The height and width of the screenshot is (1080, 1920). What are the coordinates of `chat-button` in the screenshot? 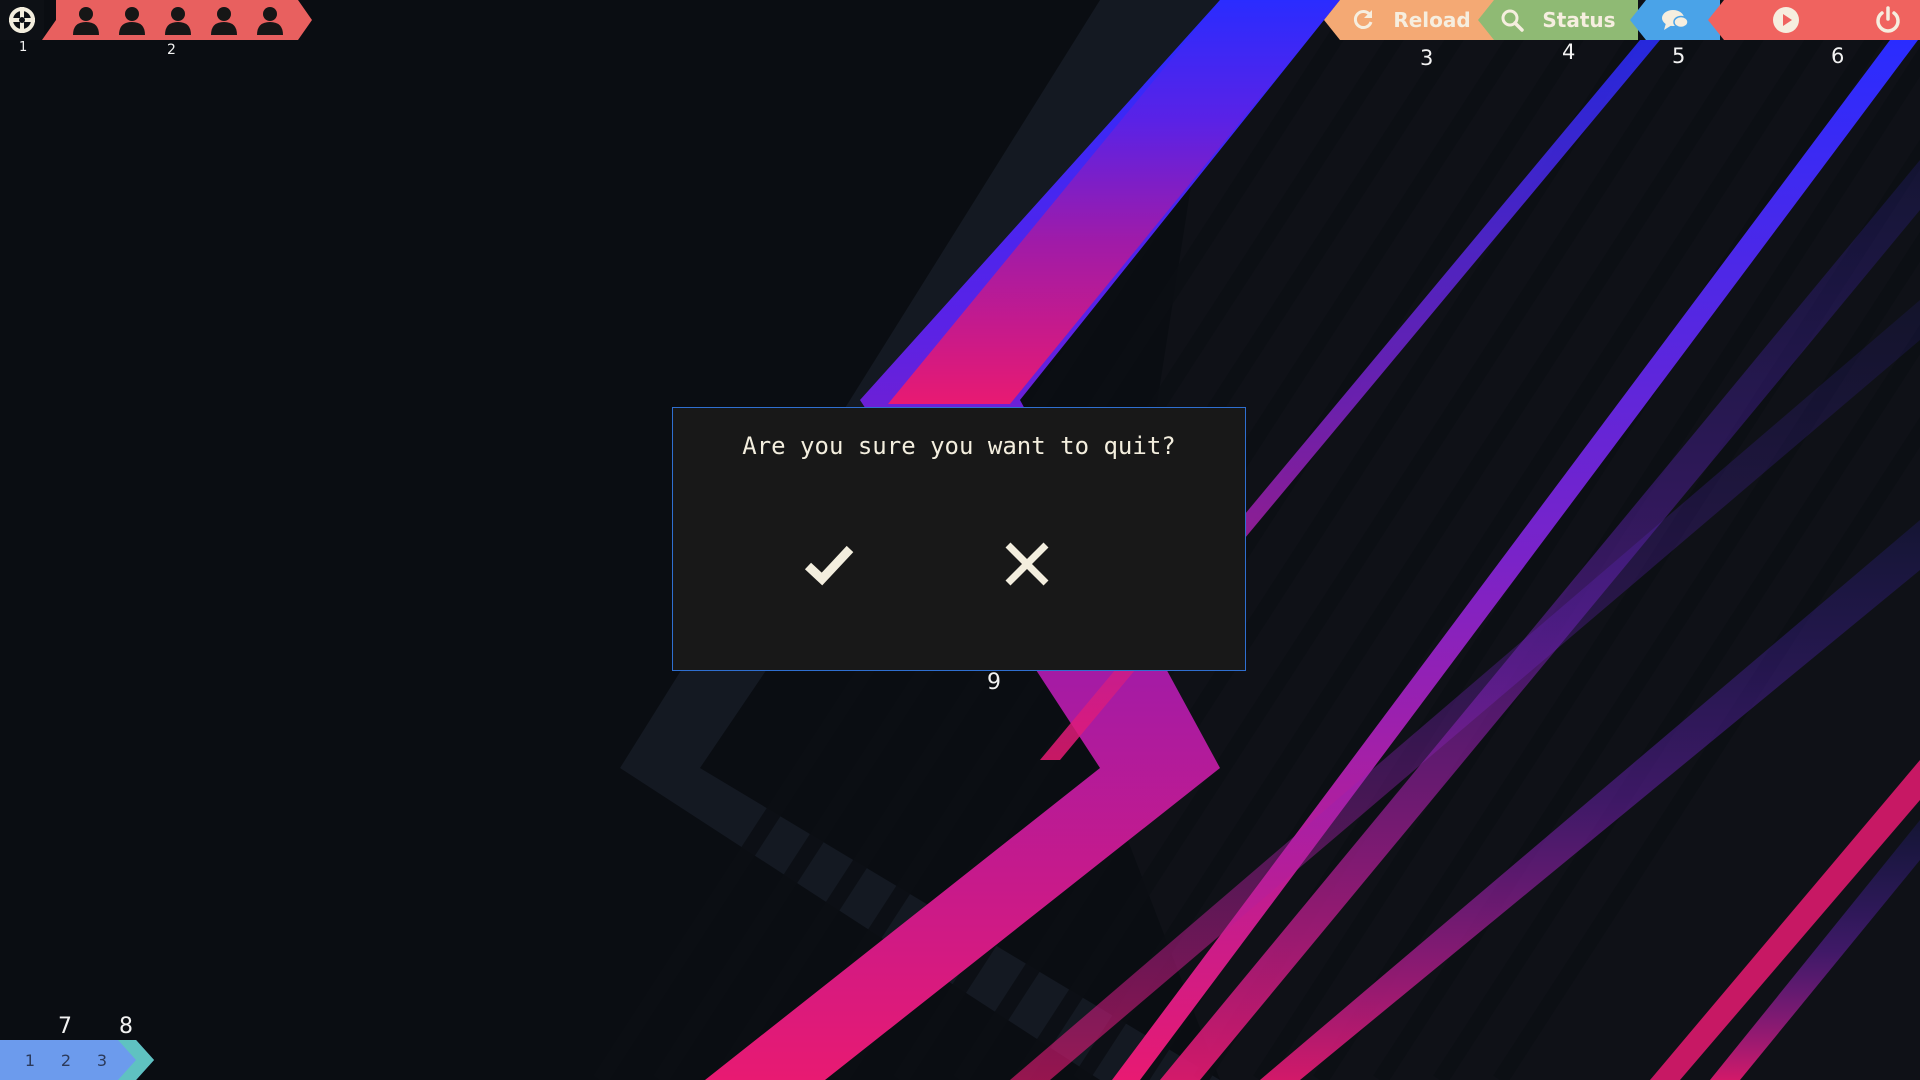 It's located at (1675, 20).